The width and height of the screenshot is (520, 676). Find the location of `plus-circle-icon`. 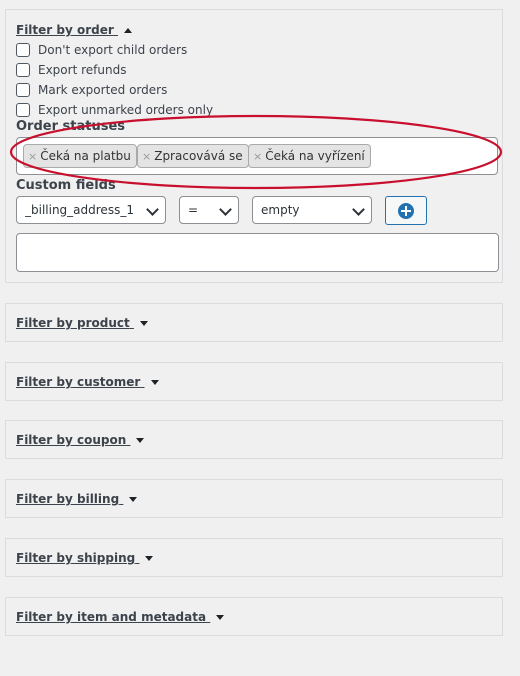

plus-circle-icon is located at coordinates (406, 210).